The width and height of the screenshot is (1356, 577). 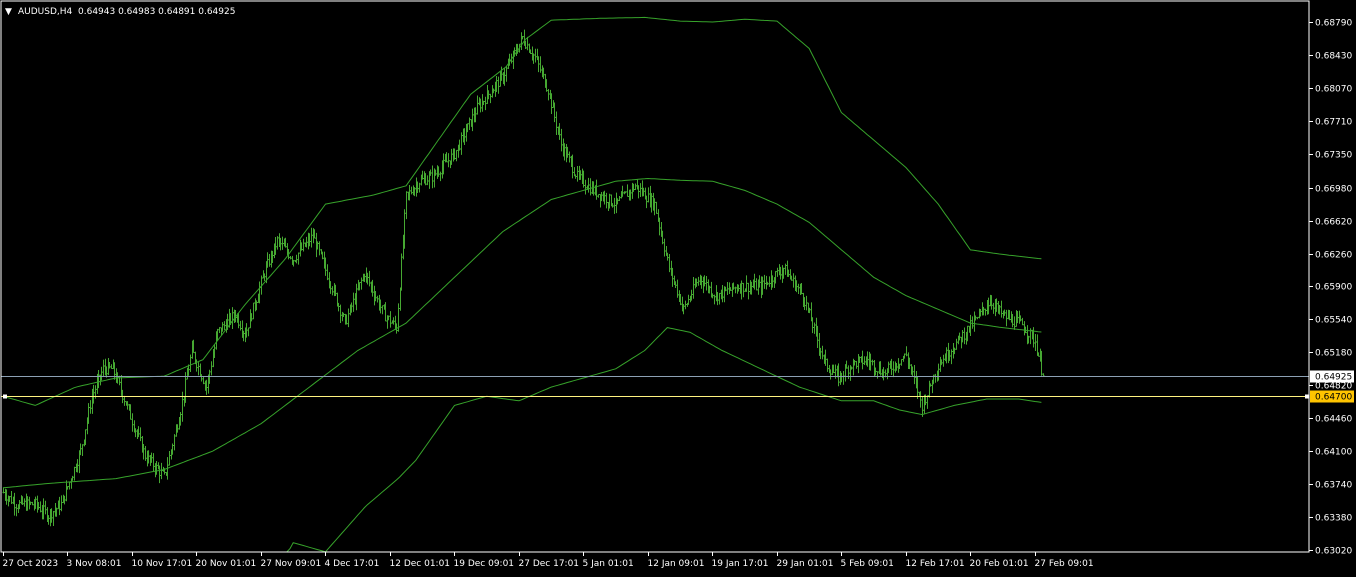 What do you see at coordinates (94, 564) in the screenshot?
I see `time-tick-label: 3 Nov 08:01` at bounding box center [94, 564].